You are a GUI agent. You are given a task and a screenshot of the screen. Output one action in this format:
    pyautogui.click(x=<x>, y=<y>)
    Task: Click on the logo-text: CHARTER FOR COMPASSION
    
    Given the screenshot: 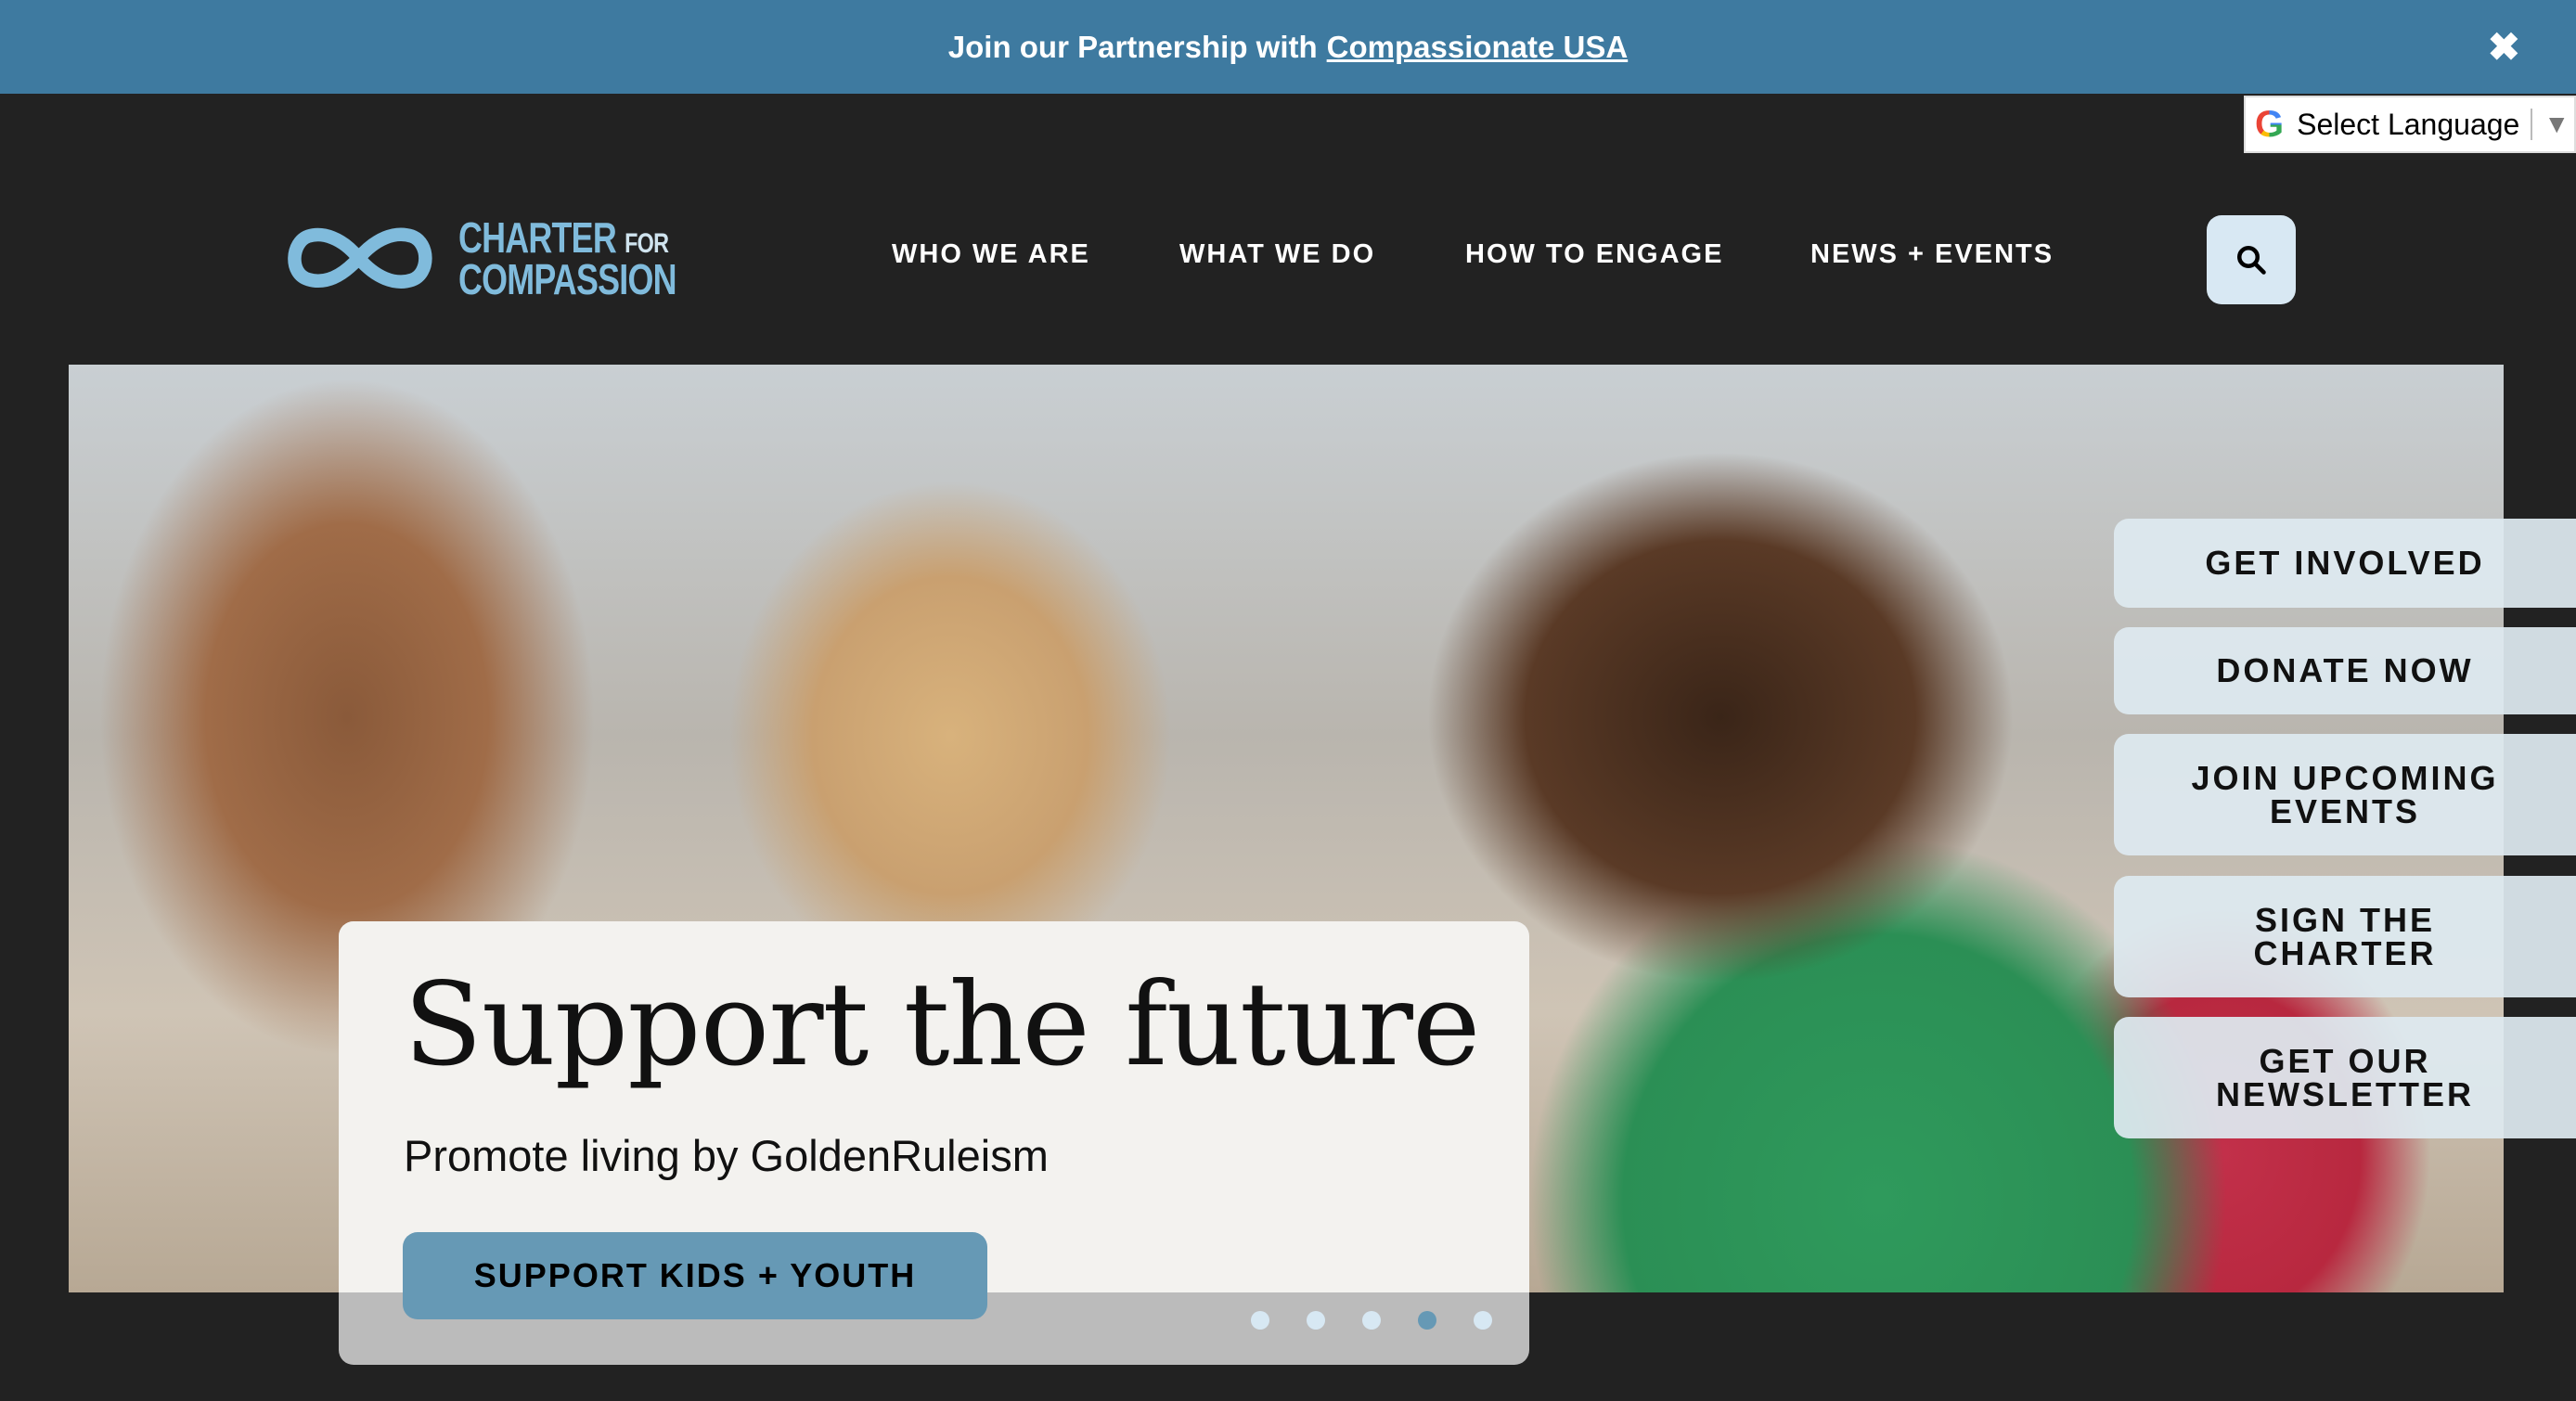 What is the action you would take?
    pyautogui.click(x=567, y=259)
    